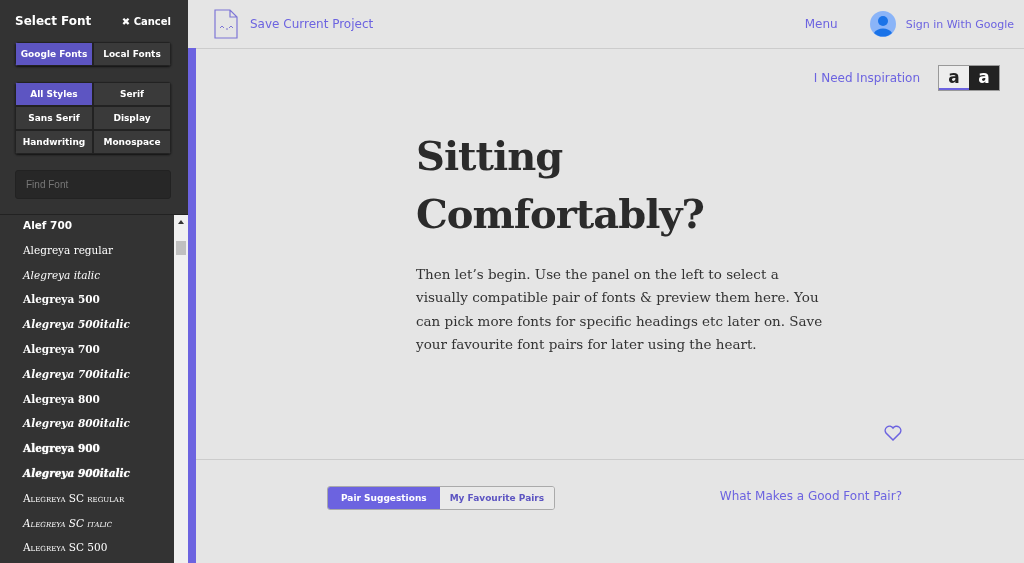 This screenshot has width=1024, height=563. I want to click on search-field: Find Font, so click(93, 184).